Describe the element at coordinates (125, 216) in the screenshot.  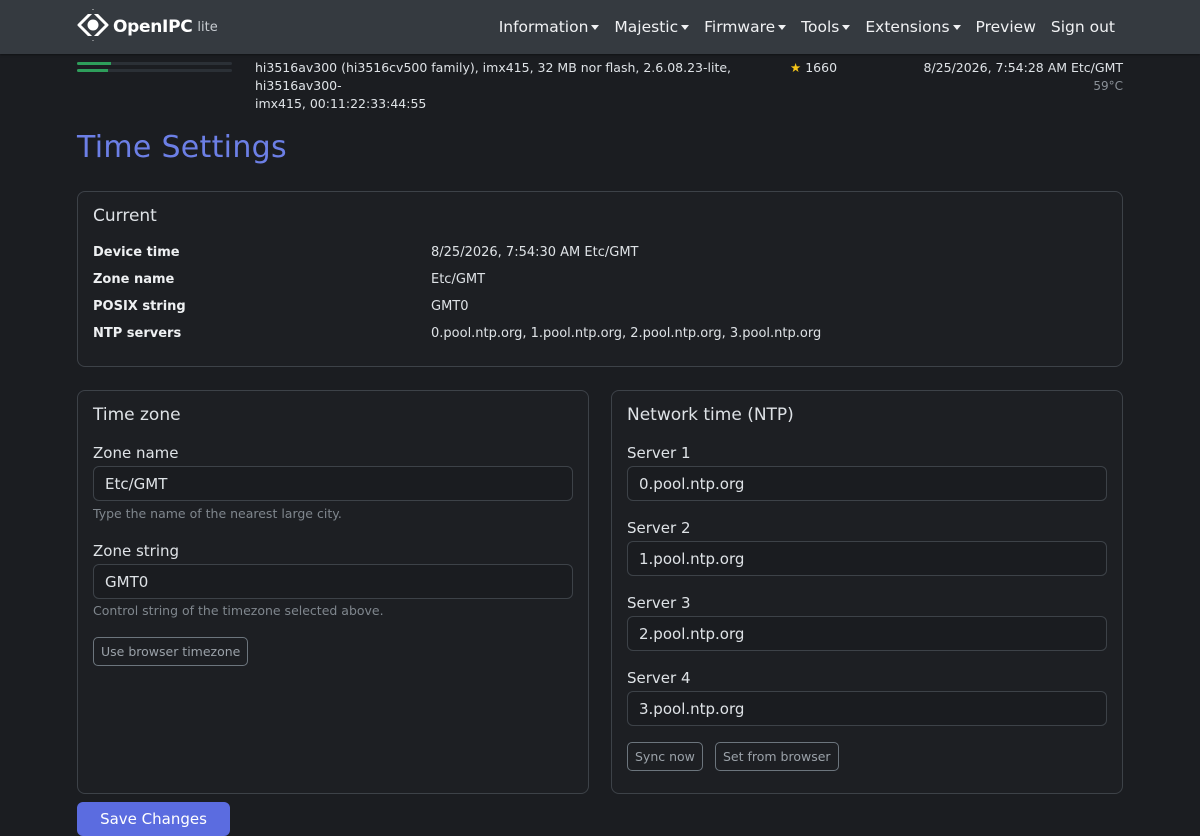
I see `card-heading: Current` at that location.